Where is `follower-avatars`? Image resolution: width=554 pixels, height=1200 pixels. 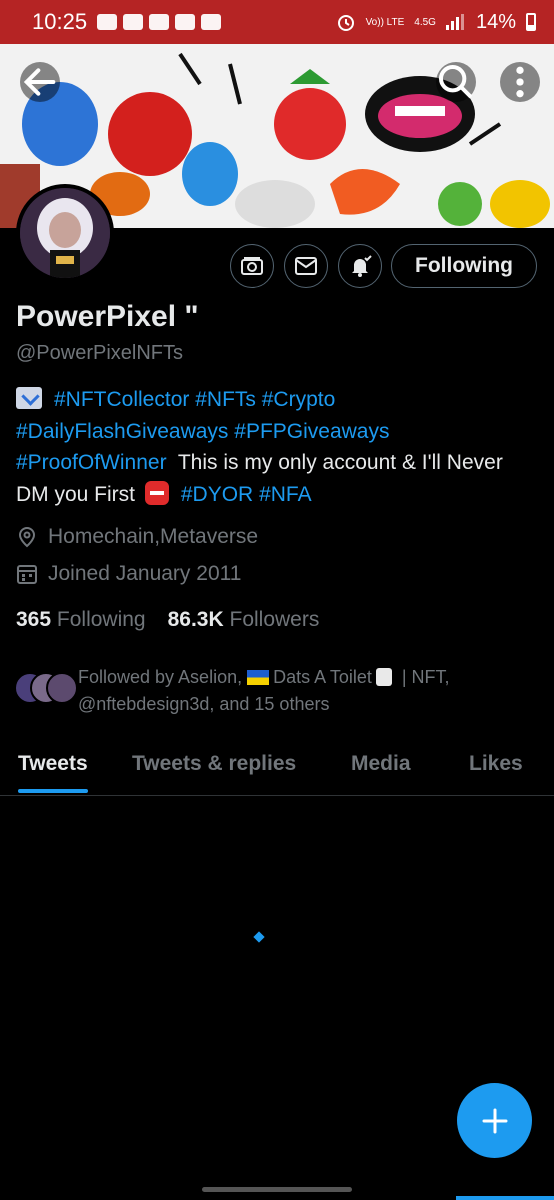 follower-avatars is located at coordinates (46, 690).